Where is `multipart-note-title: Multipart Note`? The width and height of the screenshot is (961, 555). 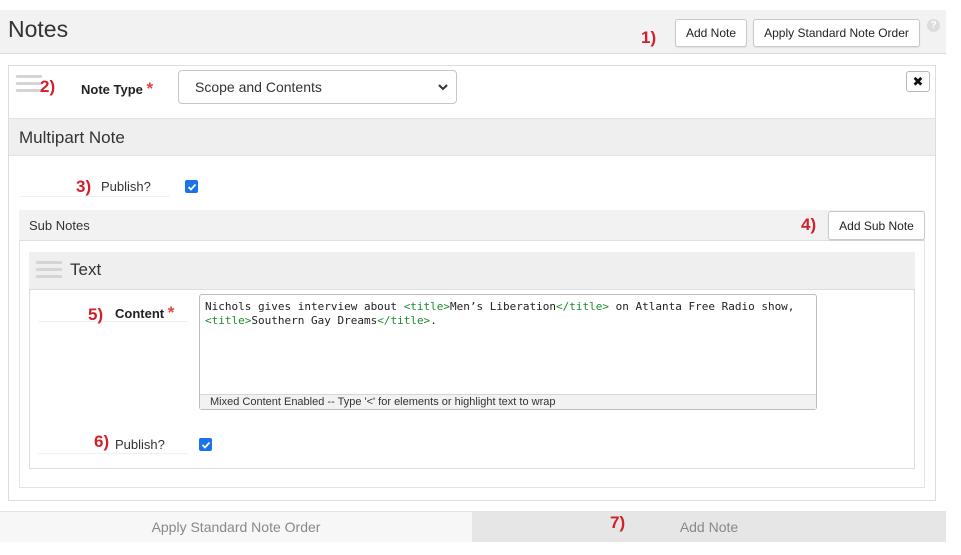 multipart-note-title: Multipart Note is located at coordinates (72, 137).